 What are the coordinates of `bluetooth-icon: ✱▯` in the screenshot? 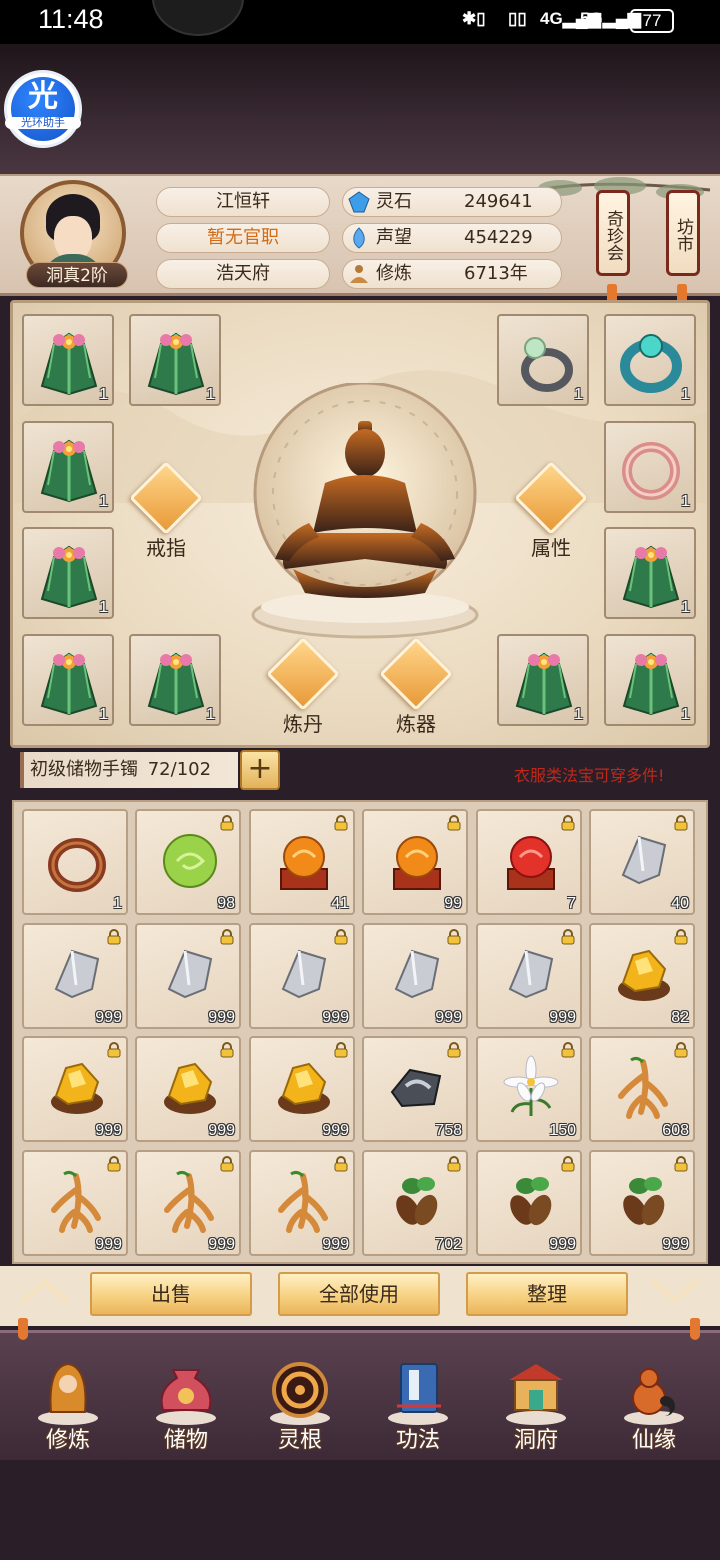 It's located at (474, 18).